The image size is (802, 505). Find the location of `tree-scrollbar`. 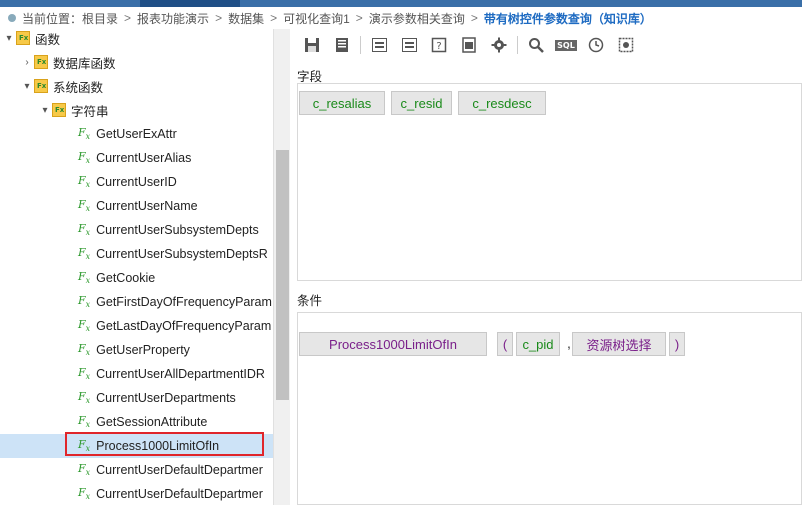

tree-scrollbar is located at coordinates (281, 267).